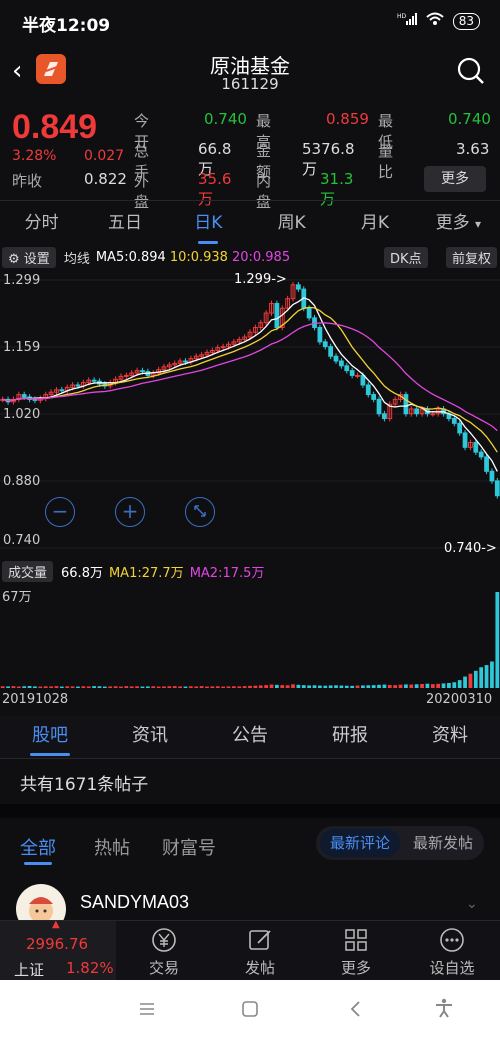  Describe the element at coordinates (291, 224) in the screenshot. I see `tab-weekly-k: 周K` at that location.